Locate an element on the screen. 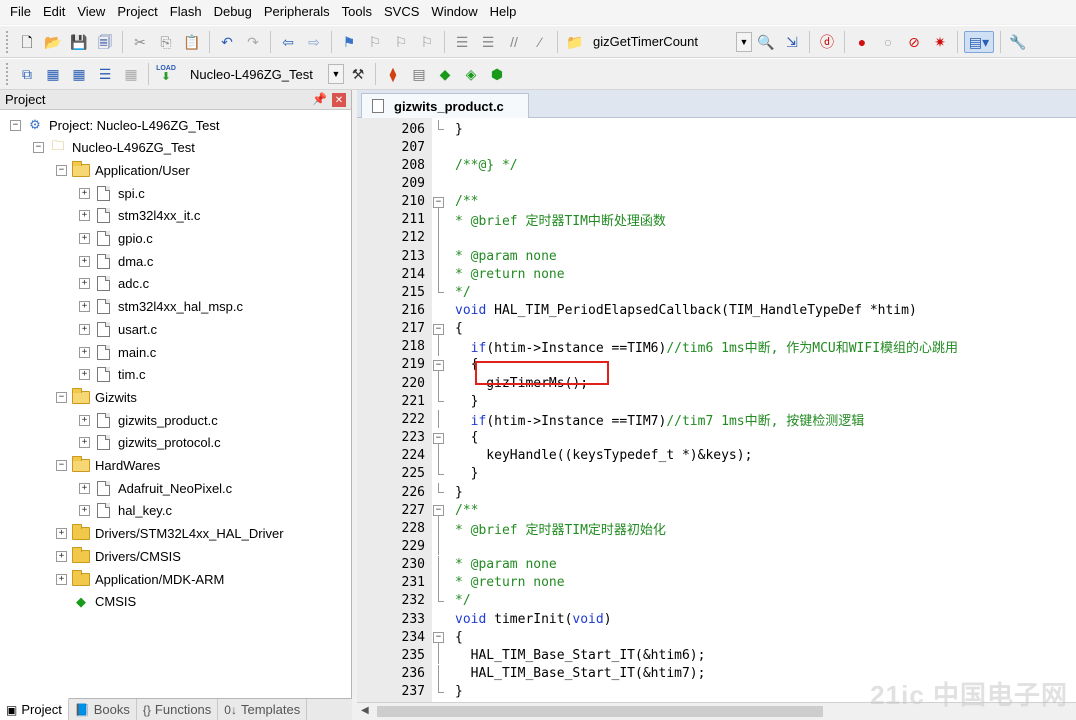 The width and height of the screenshot is (1076, 720). tree-item: + gizwits_product.c is located at coordinates (148, 420).